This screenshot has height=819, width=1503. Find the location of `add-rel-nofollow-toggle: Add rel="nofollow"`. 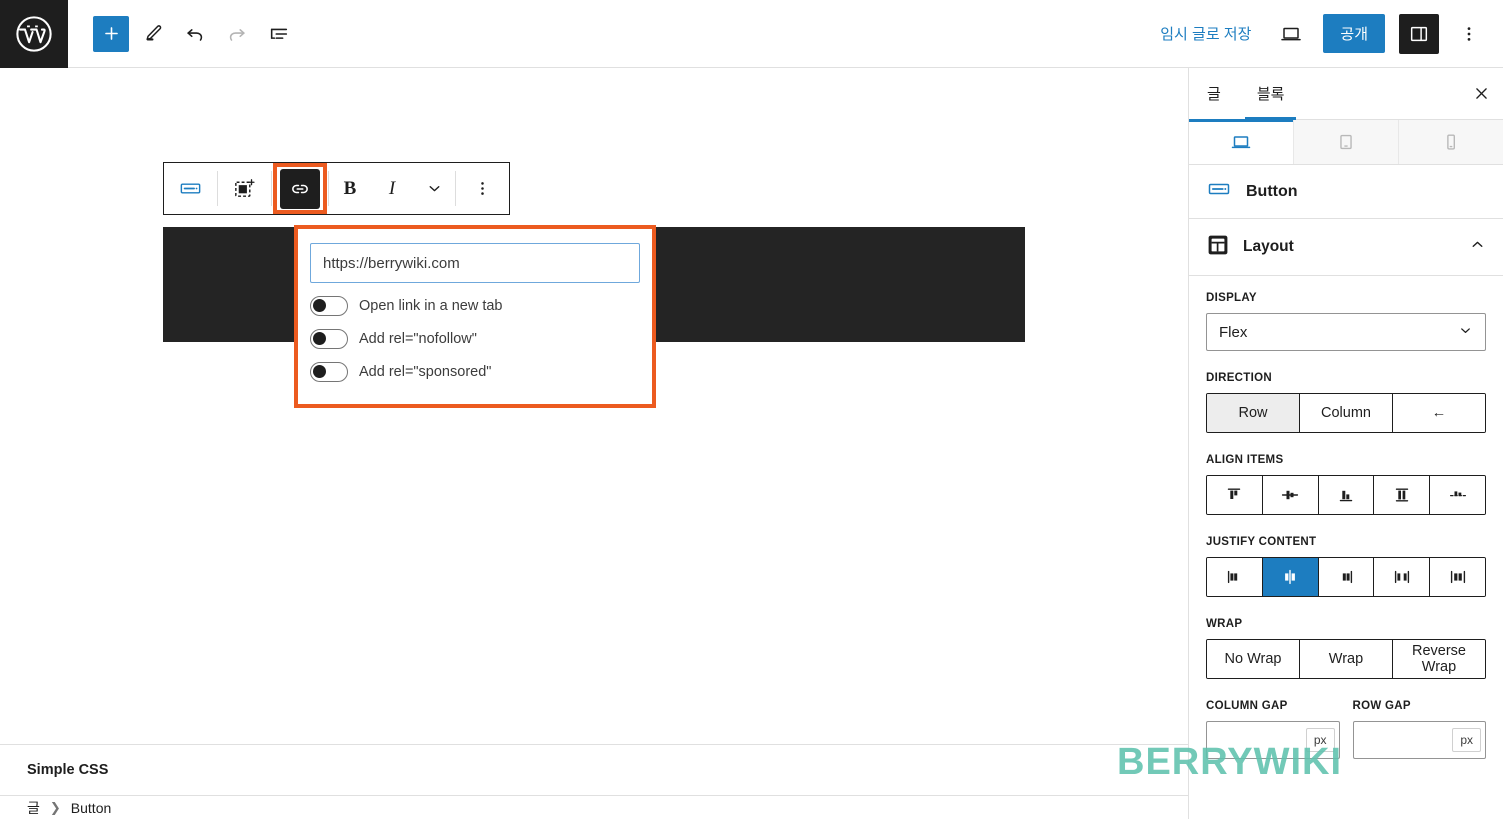

add-rel-nofollow-toggle: Add rel="nofollow" is located at coordinates (475, 339).